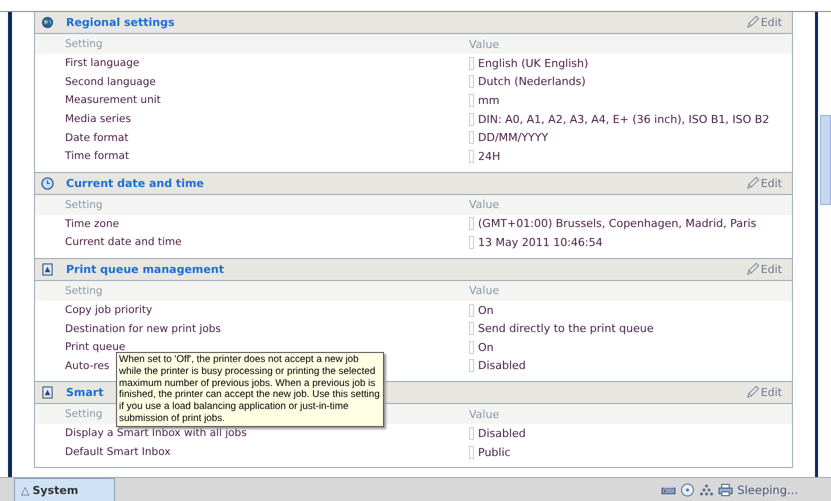  What do you see at coordinates (624, 119) in the screenshot?
I see `setting-value: DIN: A0, A1, A2, A3, A4, E+ (36 inch), ISO B1, ISO B2` at bounding box center [624, 119].